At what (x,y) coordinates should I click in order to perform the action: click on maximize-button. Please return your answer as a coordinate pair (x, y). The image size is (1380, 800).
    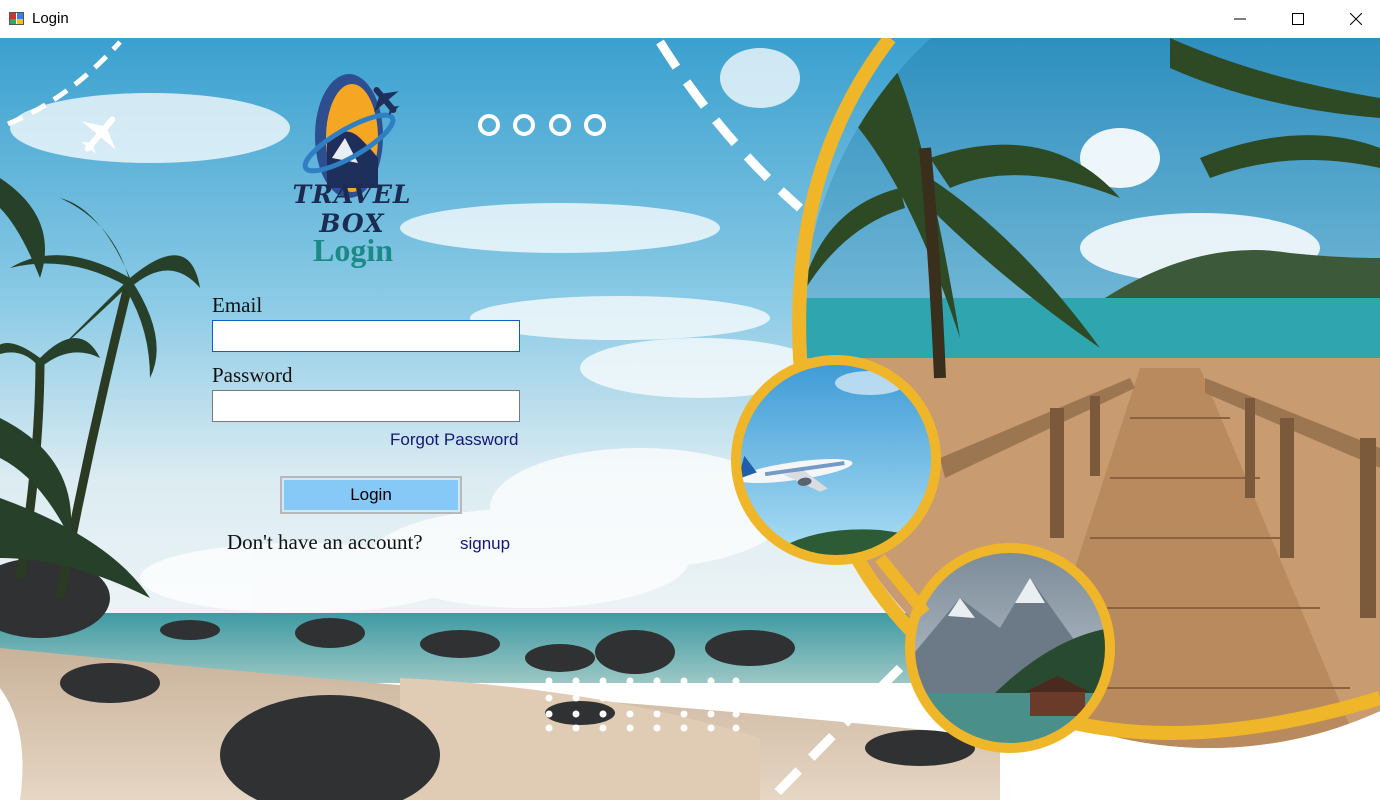
    Looking at the image, I should click on (1298, 19).